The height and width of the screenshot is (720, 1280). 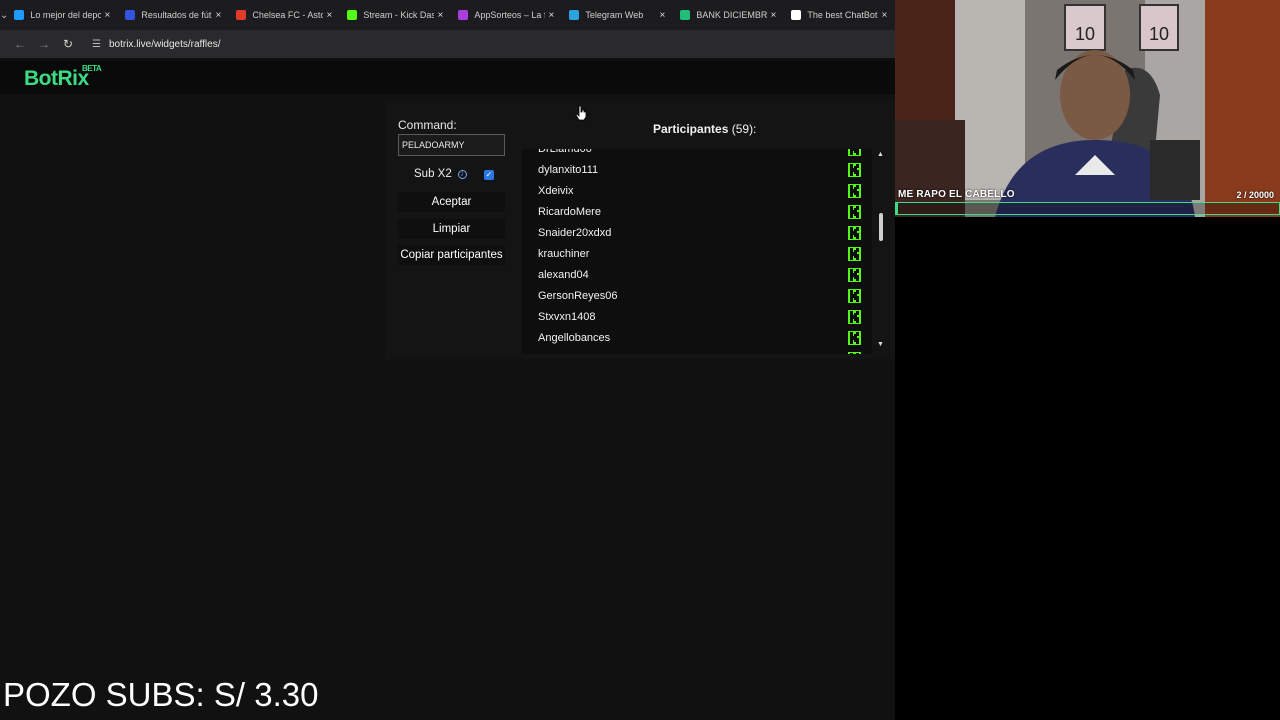 What do you see at coordinates (881, 227) in the screenshot?
I see `scroll-thumb` at bounding box center [881, 227].